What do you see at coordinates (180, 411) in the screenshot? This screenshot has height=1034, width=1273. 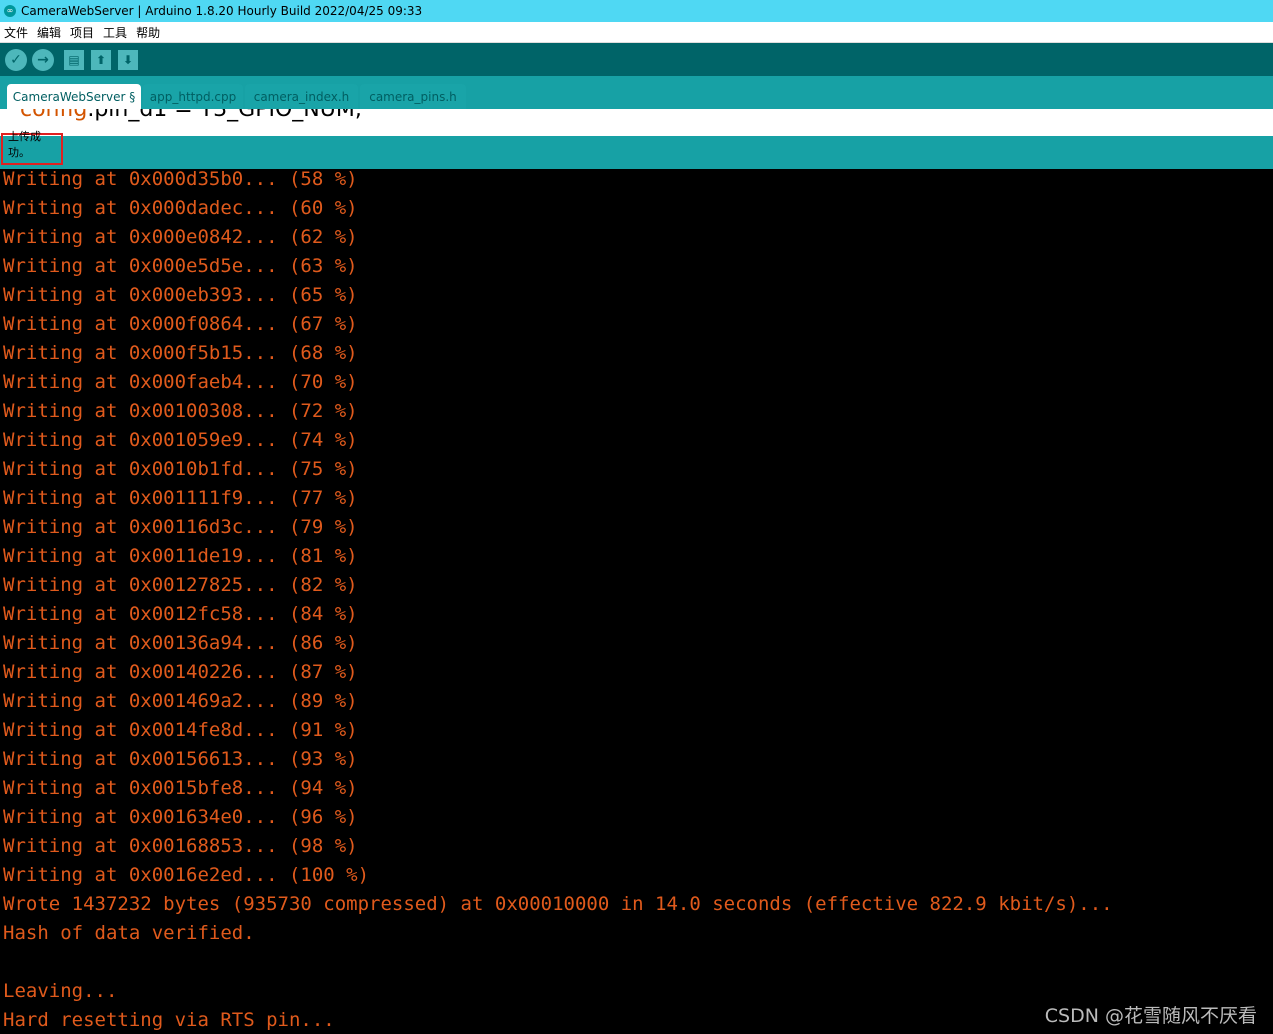 I see `console-line: Writing at 0x00100308... (72 %)` at bounding box center [180, 411].